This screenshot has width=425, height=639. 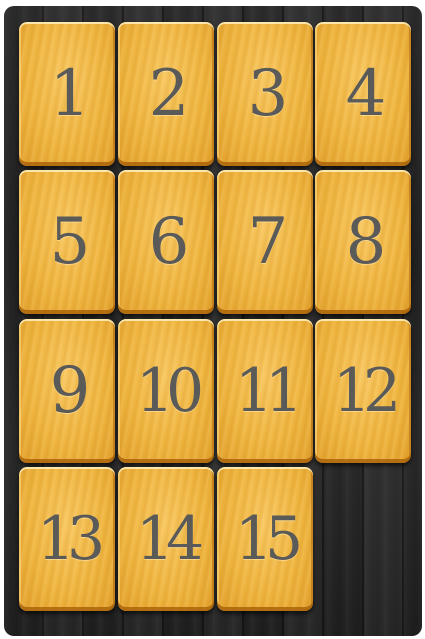 I want to click on tile-15: 15, so click(x=265, y=539).